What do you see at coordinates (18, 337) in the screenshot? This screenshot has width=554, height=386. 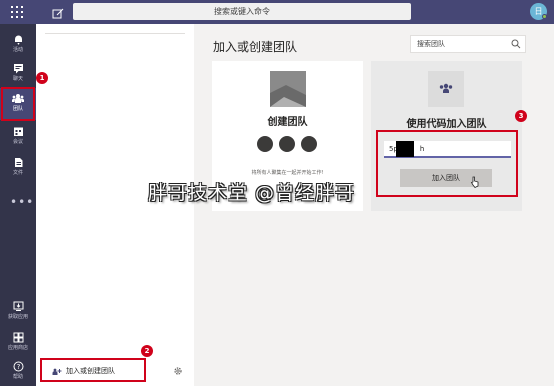 I see `store-icon` at bounding box center [18, 337].